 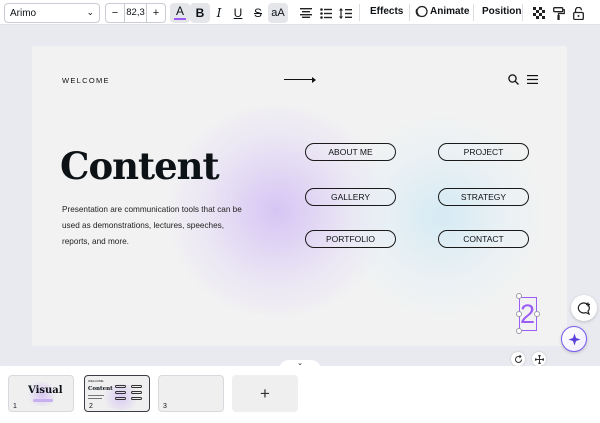 What do you see at coordinates (191, 393) in the screenshot?
I see `page-thumbnail-3: 3` at bounding box center [191, 393].